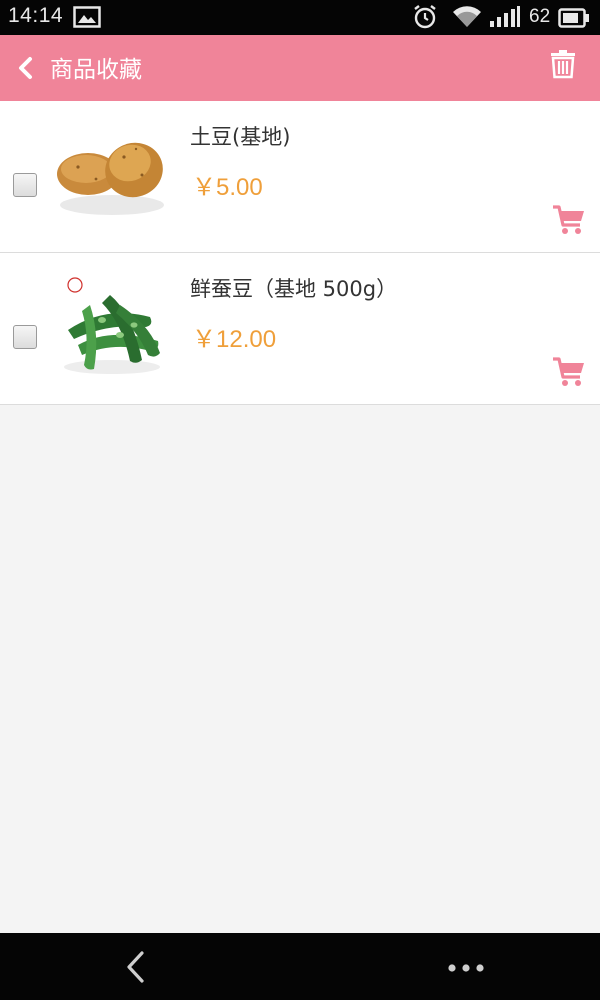 The width and height of the screenshot is (600, 1000). What do you see at coordinates (466, 968) in the screenshot?
I see `nav-more-icon` at bounding box center [466, 968].